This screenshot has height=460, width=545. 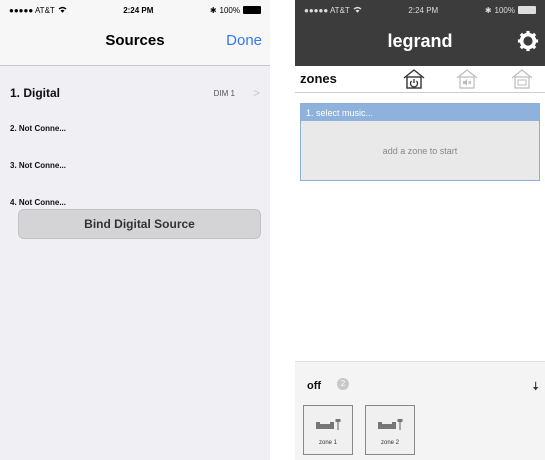 I want to click on power-house-icon, so click(x=414, y=79).